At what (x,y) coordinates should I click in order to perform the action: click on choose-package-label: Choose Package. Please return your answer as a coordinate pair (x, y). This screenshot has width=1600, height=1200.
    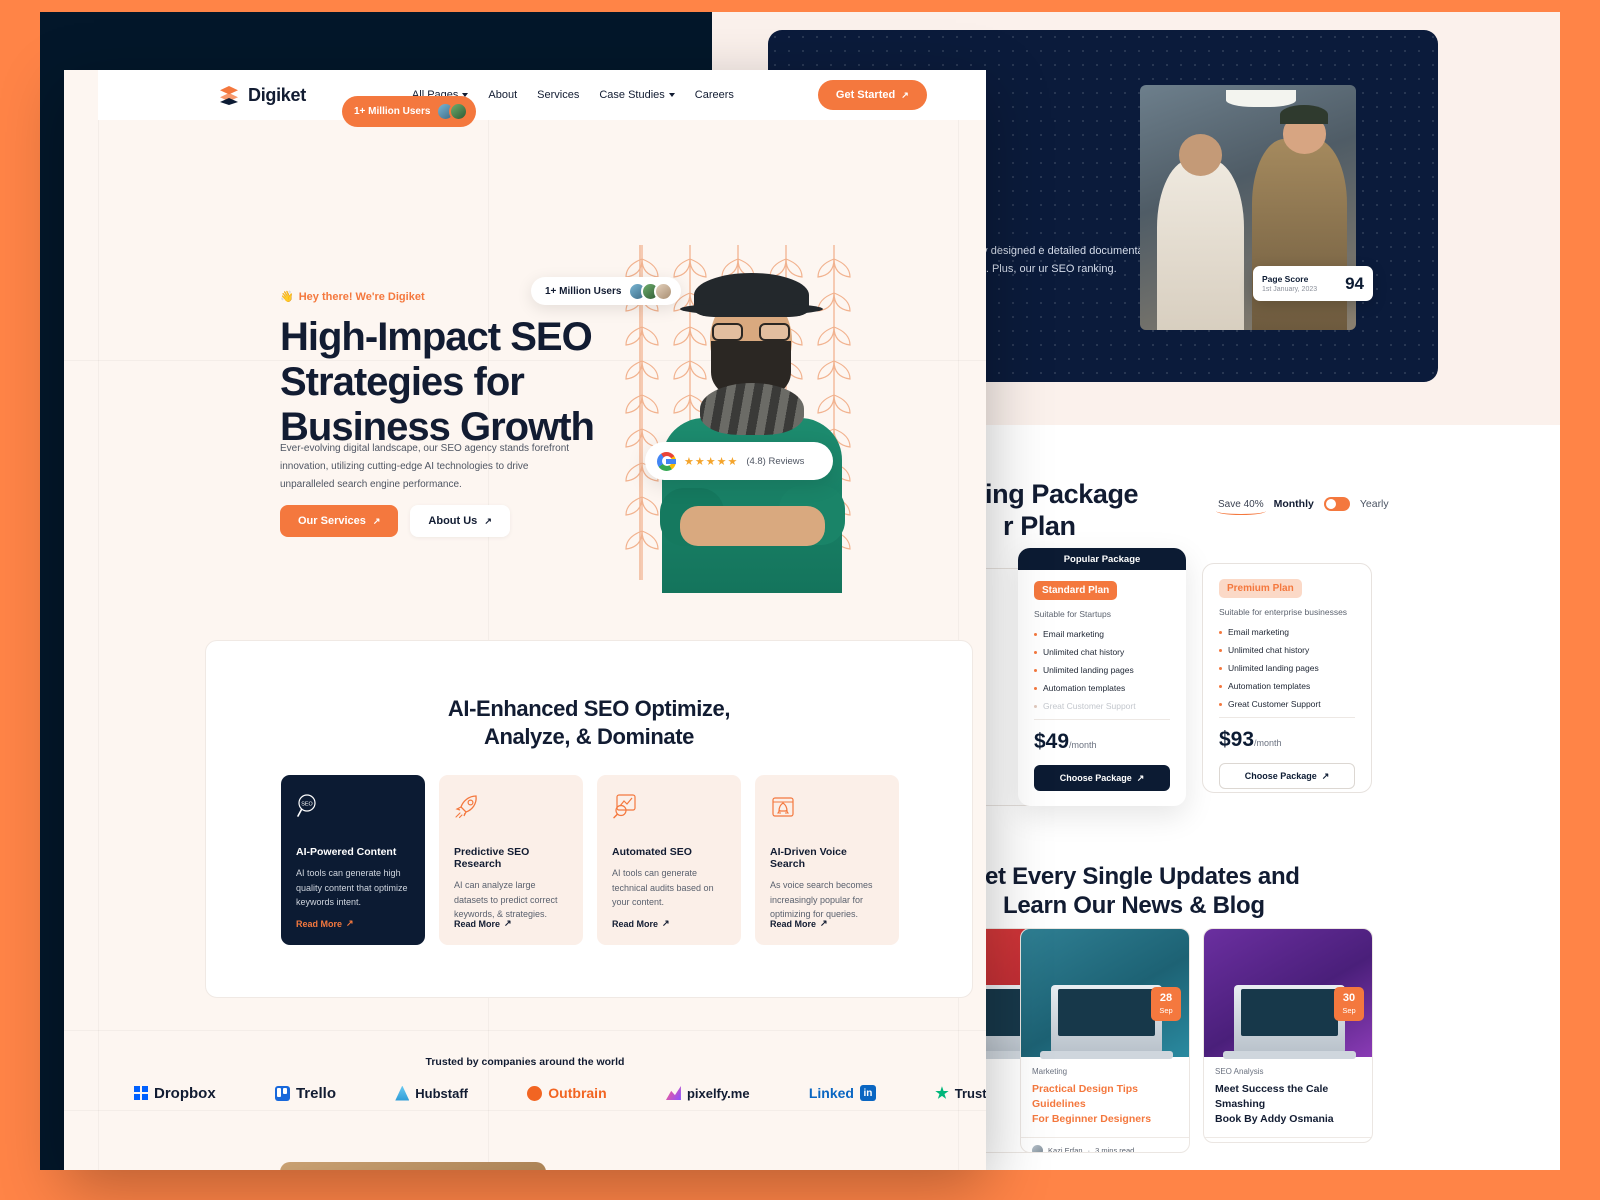
    Looking at the image, I should click on (1280, 776).